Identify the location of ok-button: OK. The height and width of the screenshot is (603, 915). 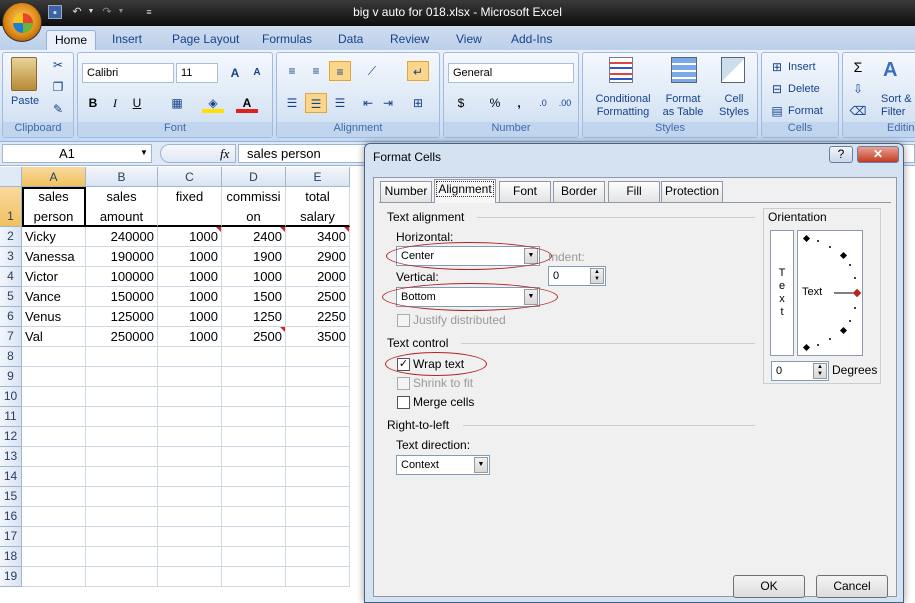
(769, 586).